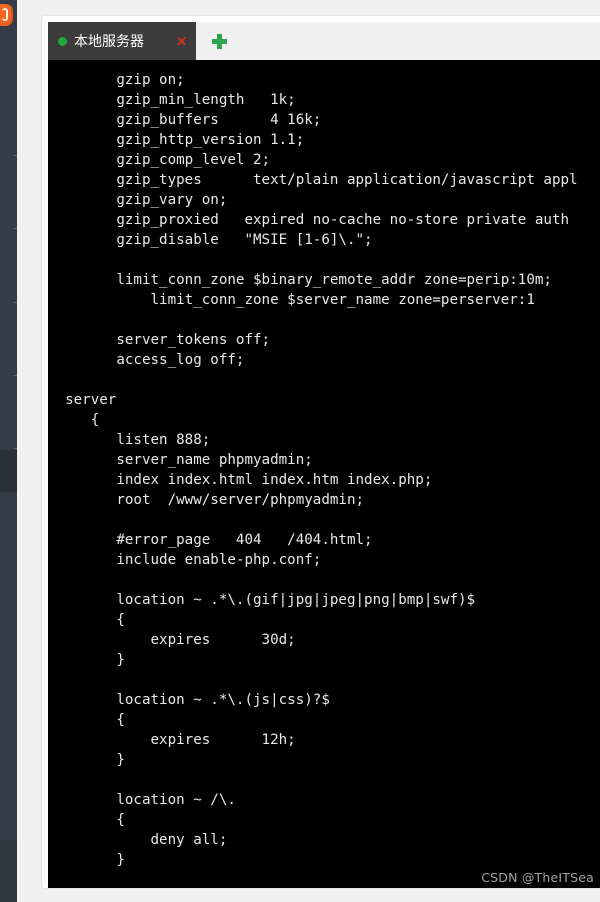  Describe the element at coordinates (62, 41) in the screenshot. I see `green-status-dot` at that location.